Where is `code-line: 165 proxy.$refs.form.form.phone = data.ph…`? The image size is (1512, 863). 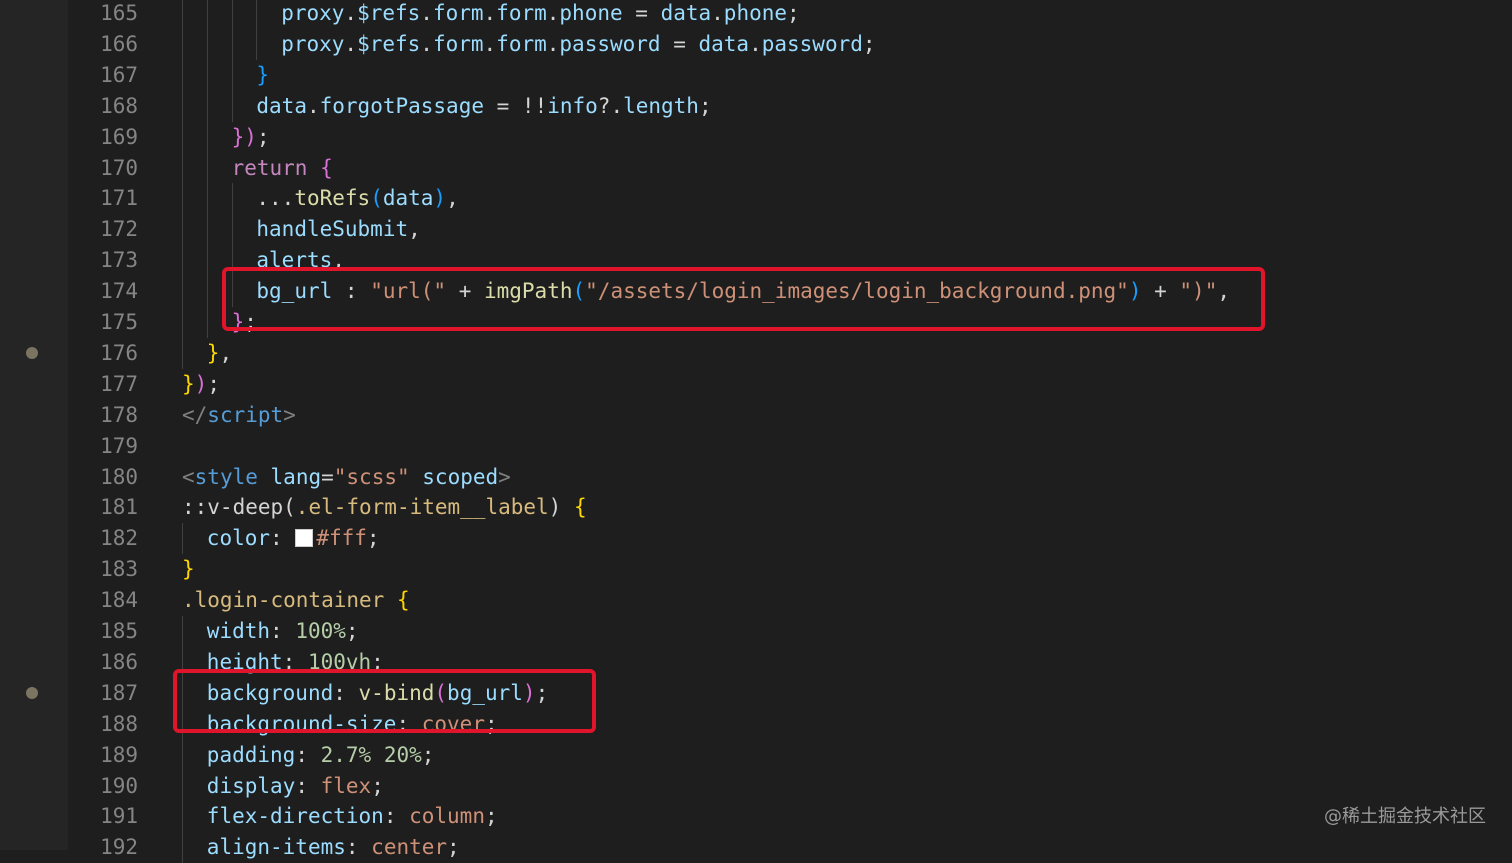 code-line: 165 proxy.$refs.form.form.phone = data.ph… is located at coordinates (756, 14).